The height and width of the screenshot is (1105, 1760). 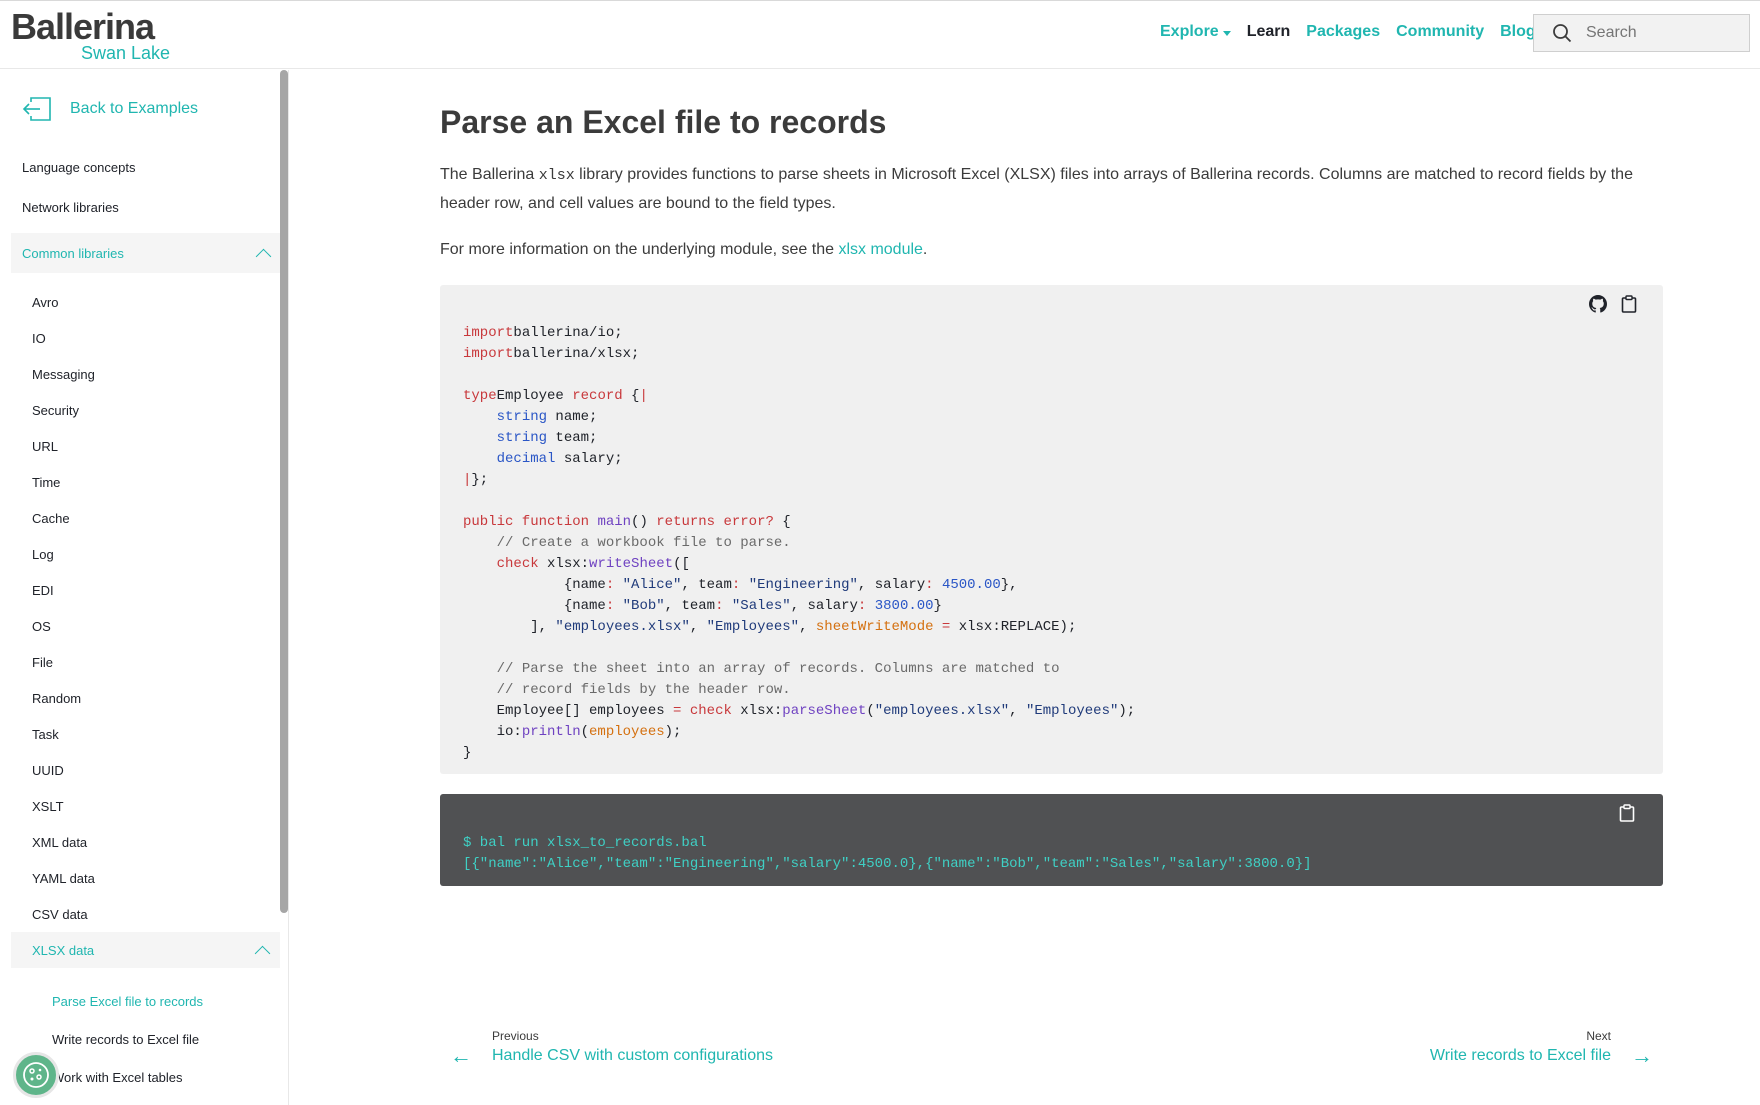 What do you see at coordinates (480, 480) in the screenshot?
I see `code-token: };` at bounding box center [480, 480].